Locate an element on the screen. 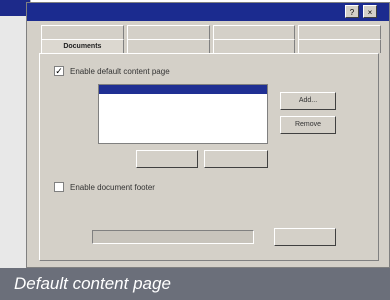  remove-button: Remove is located at coordinates (308, 125).